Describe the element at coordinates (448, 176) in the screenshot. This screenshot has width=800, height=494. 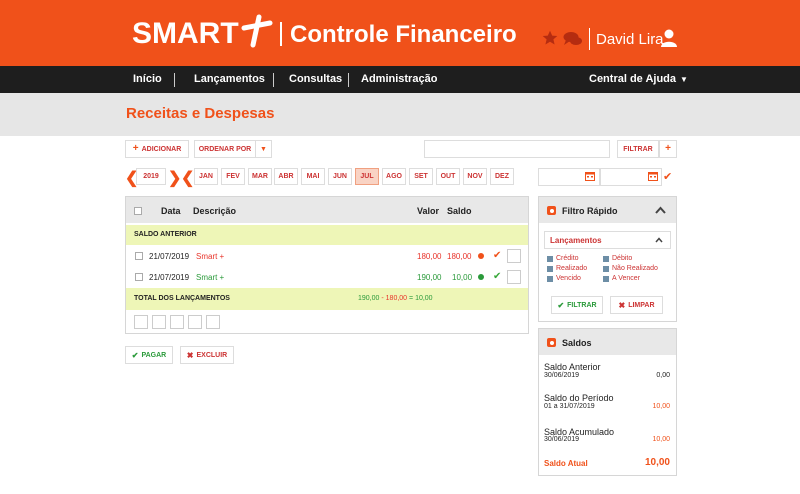
I see `month-button-out: OUT` at that location.